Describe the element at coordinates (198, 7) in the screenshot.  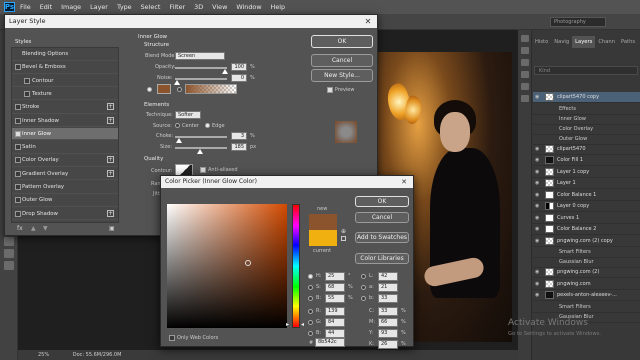
I see `menu-3d: 3D` at that location.